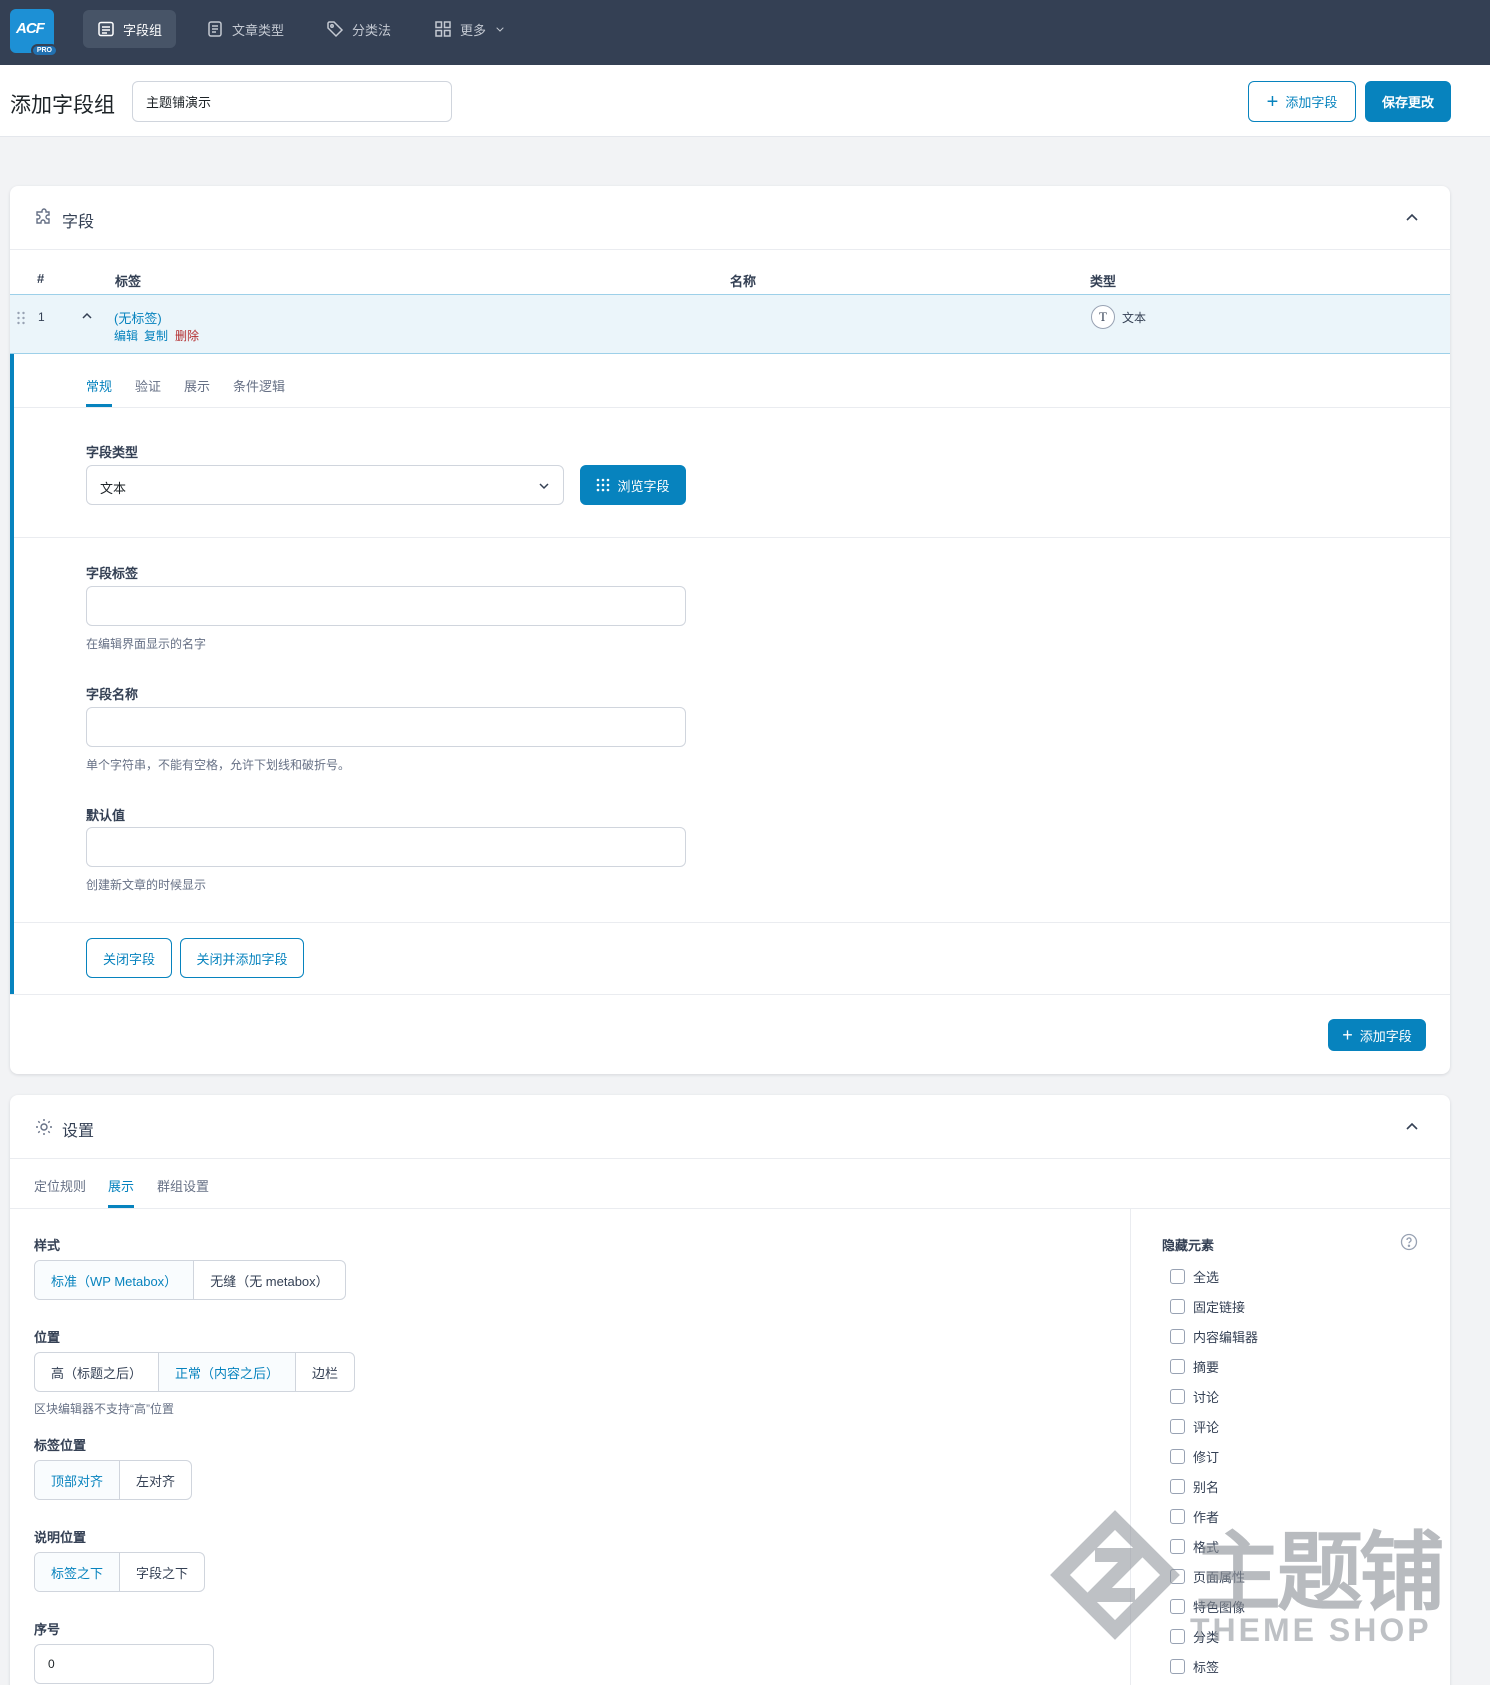 The width and height of the screenshot is (1490, 1685). What do you see at coordinates (386, 727) in the screenshot?
I see `field-name-input` at bounding box center [386, 727].